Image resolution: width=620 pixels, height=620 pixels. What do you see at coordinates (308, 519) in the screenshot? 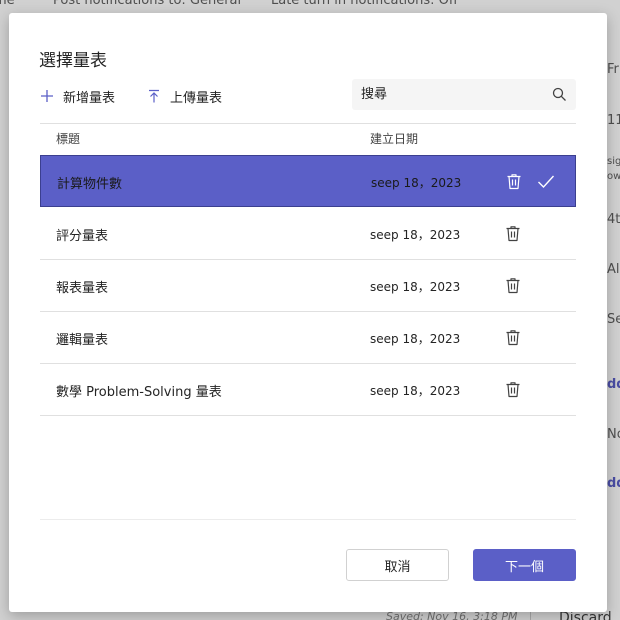
I see `footer-divider` at bounding box center [308, 519].